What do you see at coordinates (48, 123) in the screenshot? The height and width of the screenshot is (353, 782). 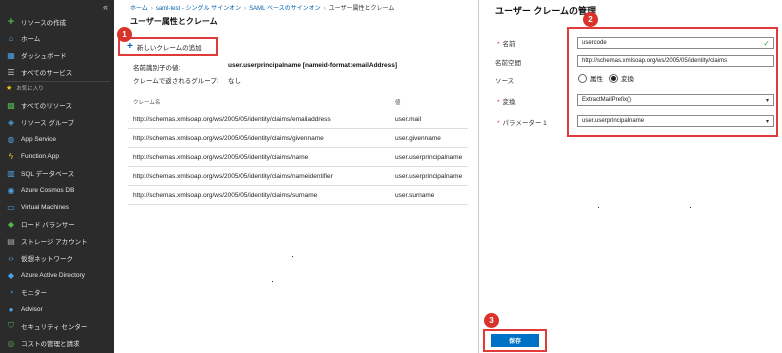 I see `sidebar-item-label: リソース グループ` at bounding box center [48, 123].